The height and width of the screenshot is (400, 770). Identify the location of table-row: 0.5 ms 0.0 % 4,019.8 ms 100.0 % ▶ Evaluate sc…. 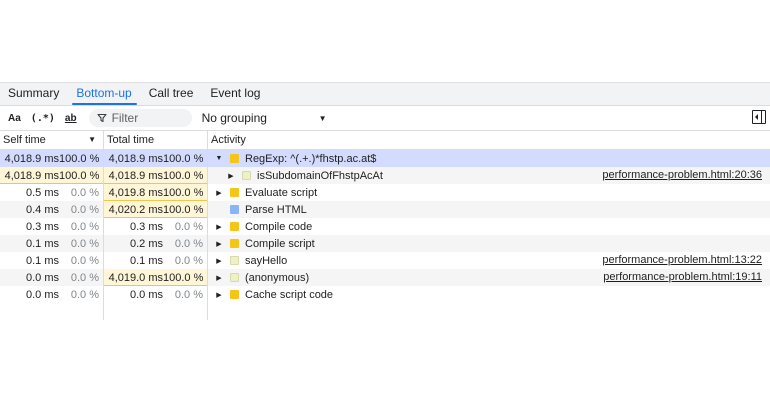
(385, 192).